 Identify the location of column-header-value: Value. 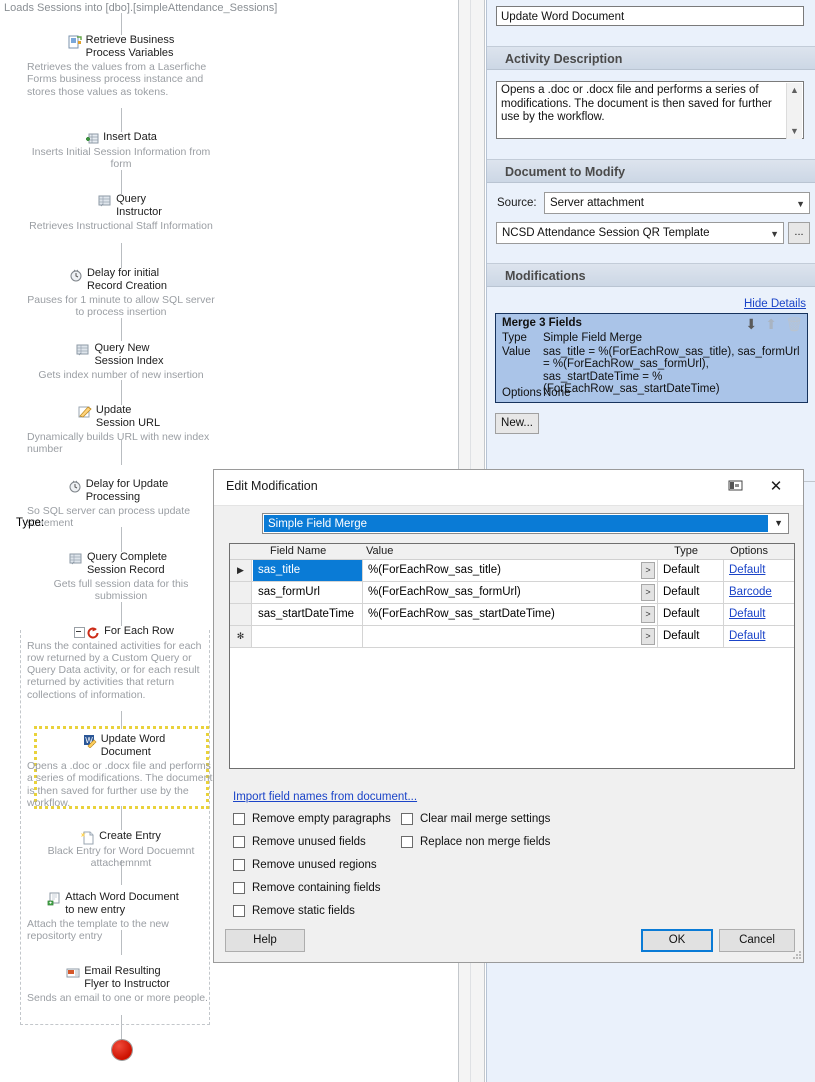
(380, 551).